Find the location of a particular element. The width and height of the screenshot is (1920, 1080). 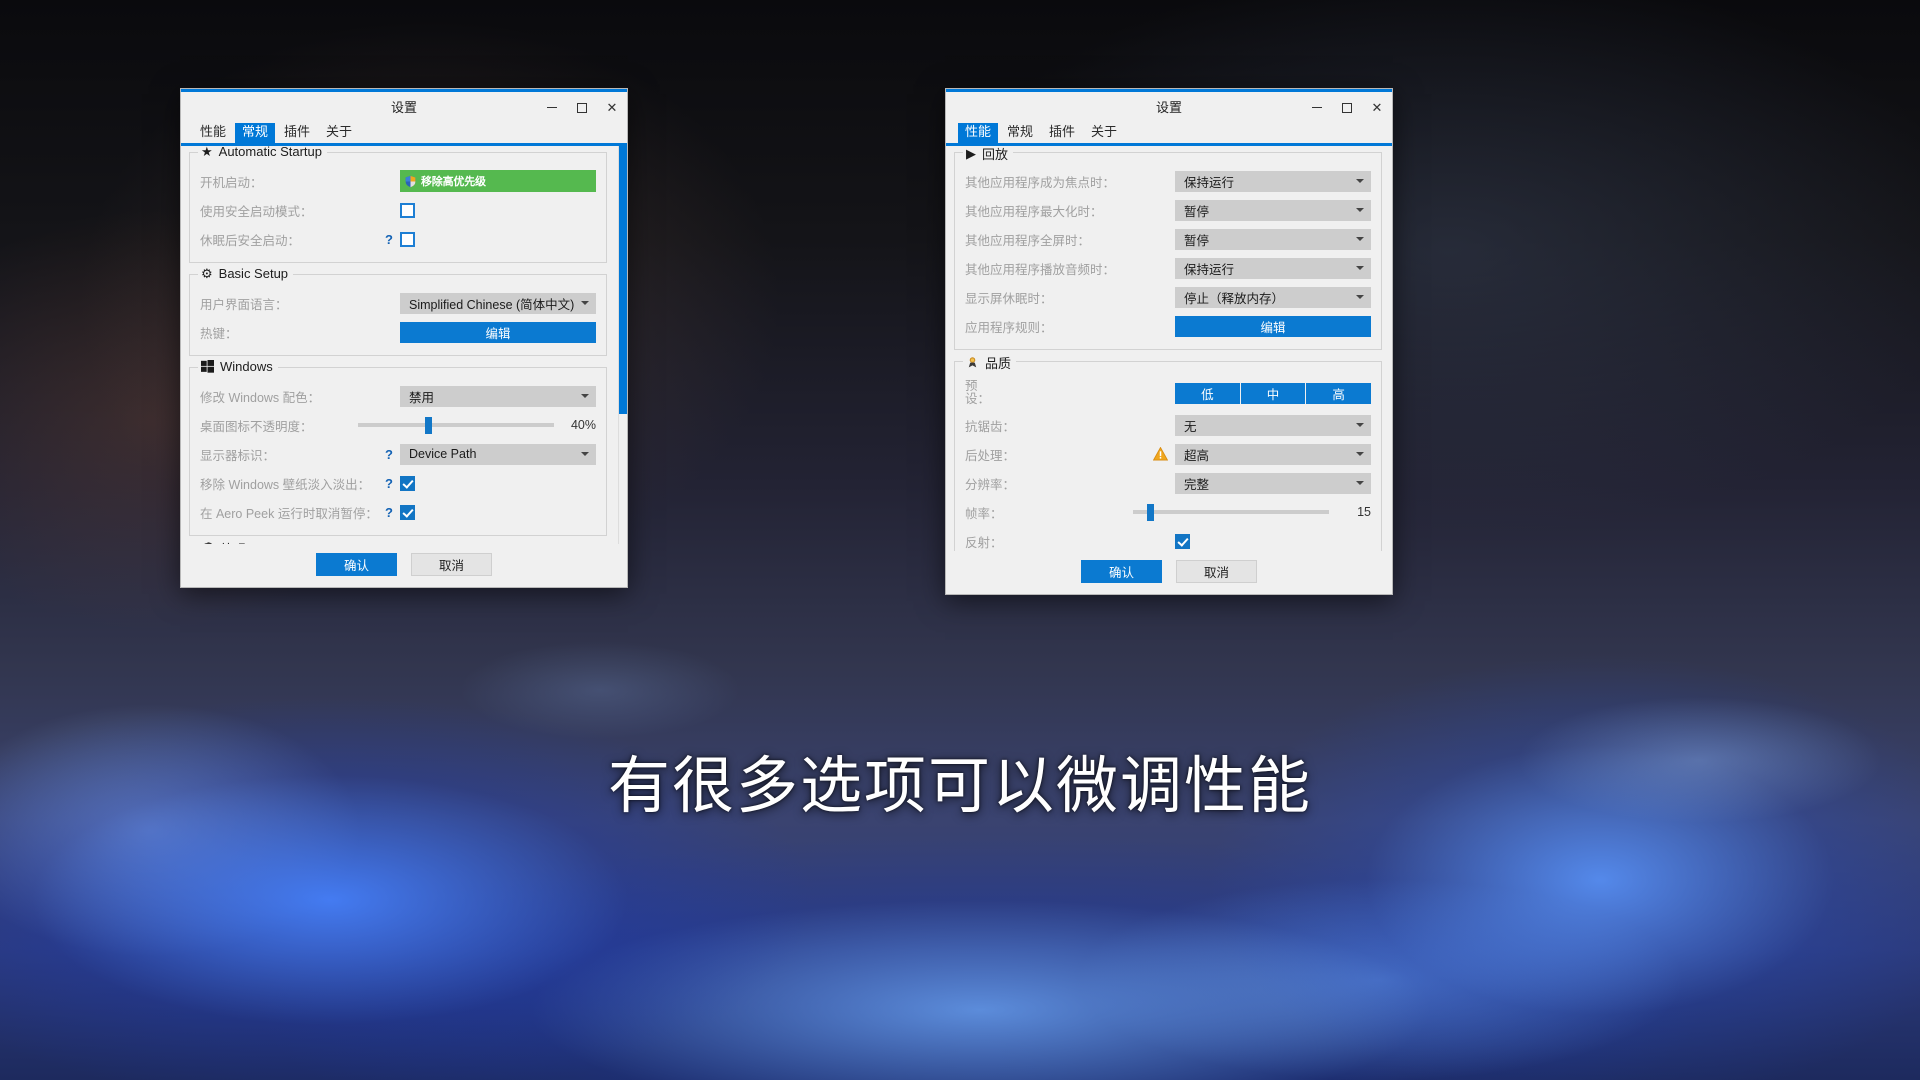

group-label: Windows is located at coordinates (246, 366).